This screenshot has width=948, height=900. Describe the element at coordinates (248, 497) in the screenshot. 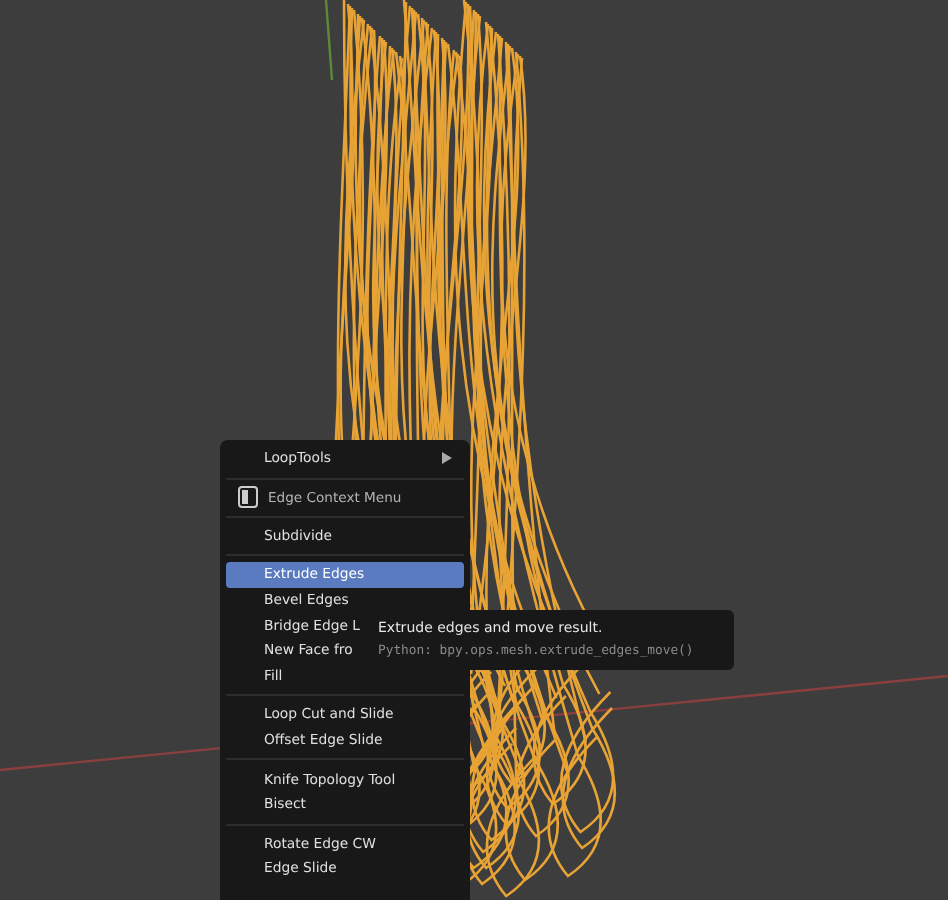

I see `menu-icon` at that location.